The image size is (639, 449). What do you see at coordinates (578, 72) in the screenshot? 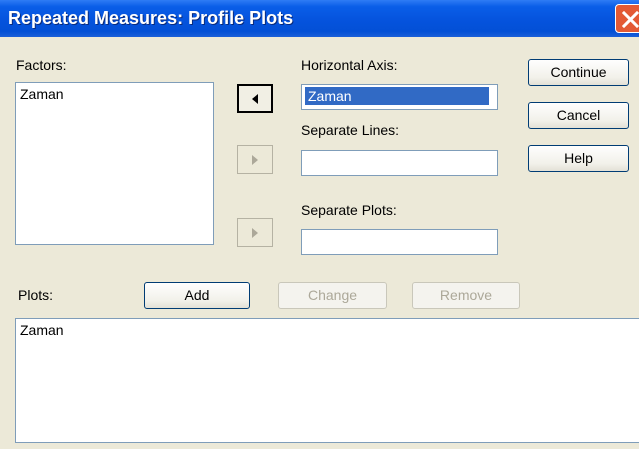
I see `continue-button: Continue` at bounding box center [578, 72].